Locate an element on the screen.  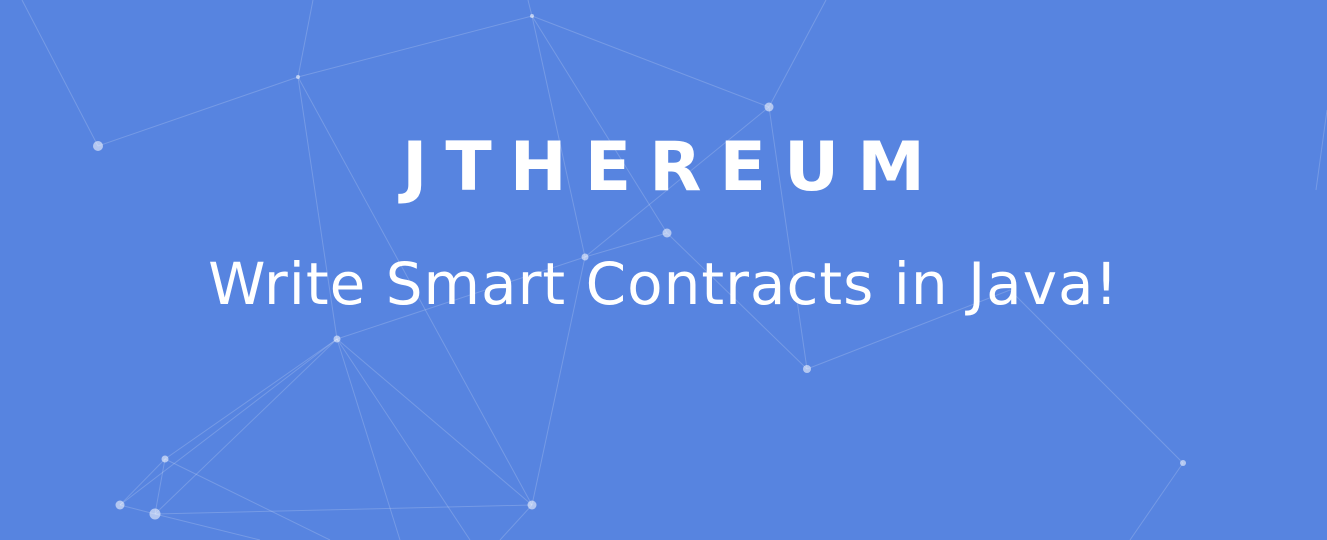
banner-subtitle: Write Smart Contracts in Java! is located at coordinates (663, 284).